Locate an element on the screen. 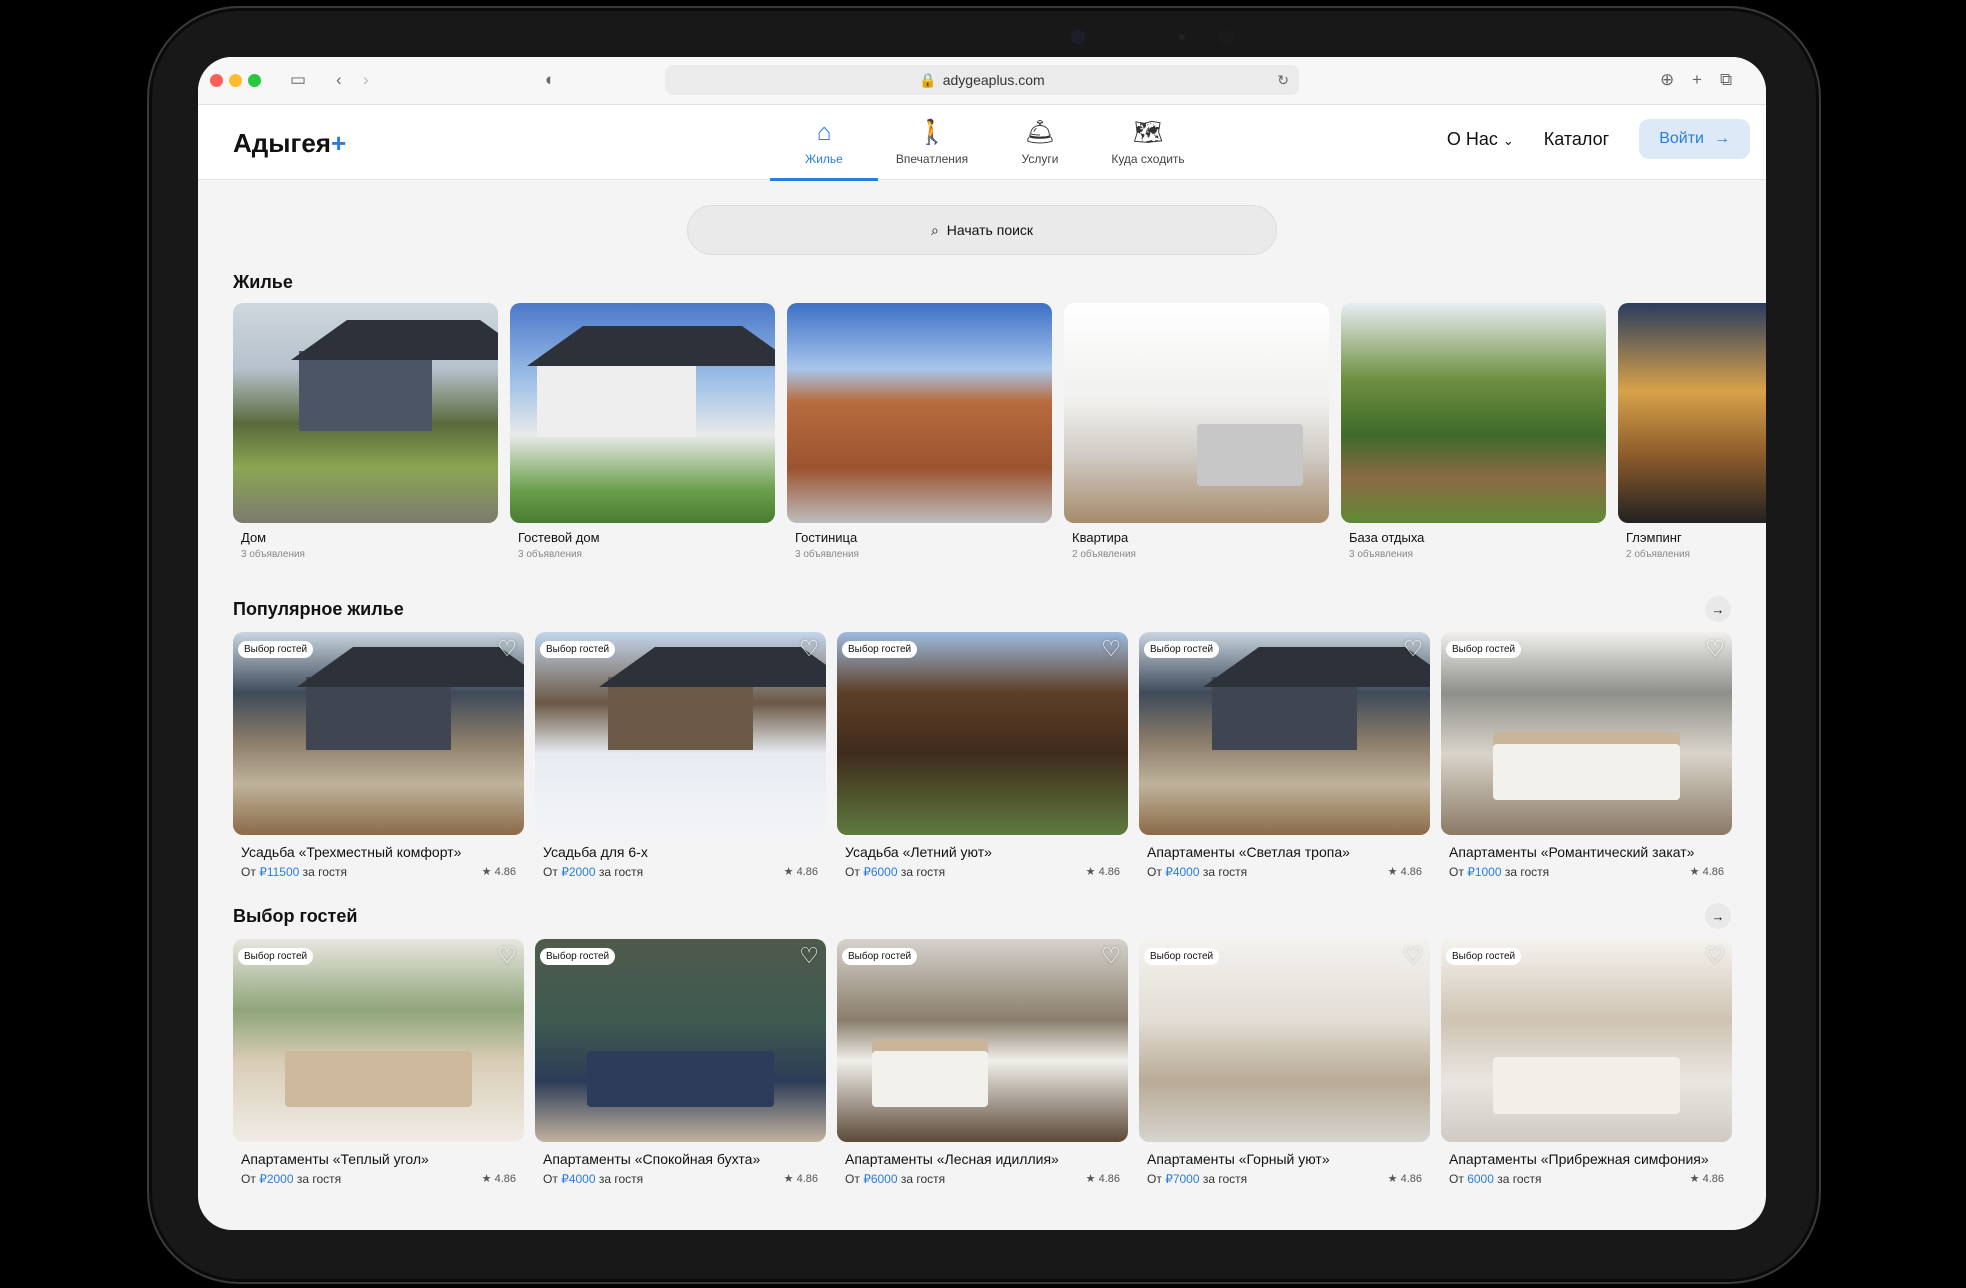  privacy-shield-icon: ◐ is located at coordinates (550, 80).